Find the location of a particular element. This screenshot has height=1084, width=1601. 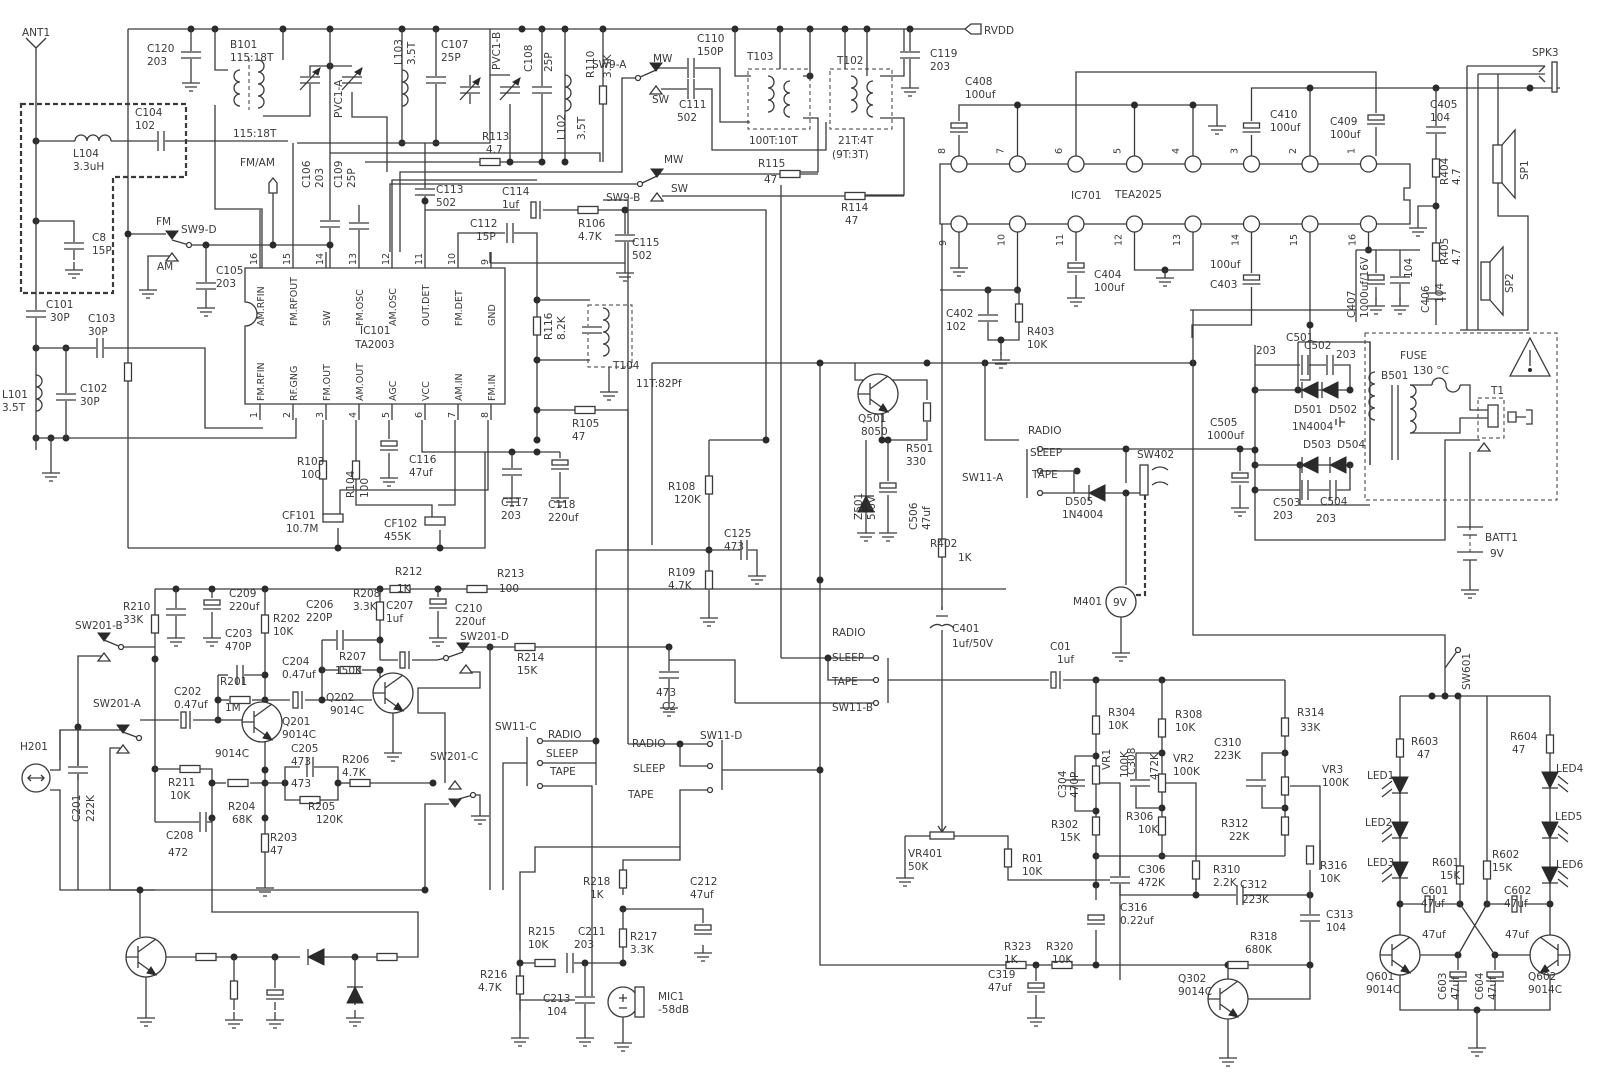

ic701-pin is located at coordinates (959, 224).